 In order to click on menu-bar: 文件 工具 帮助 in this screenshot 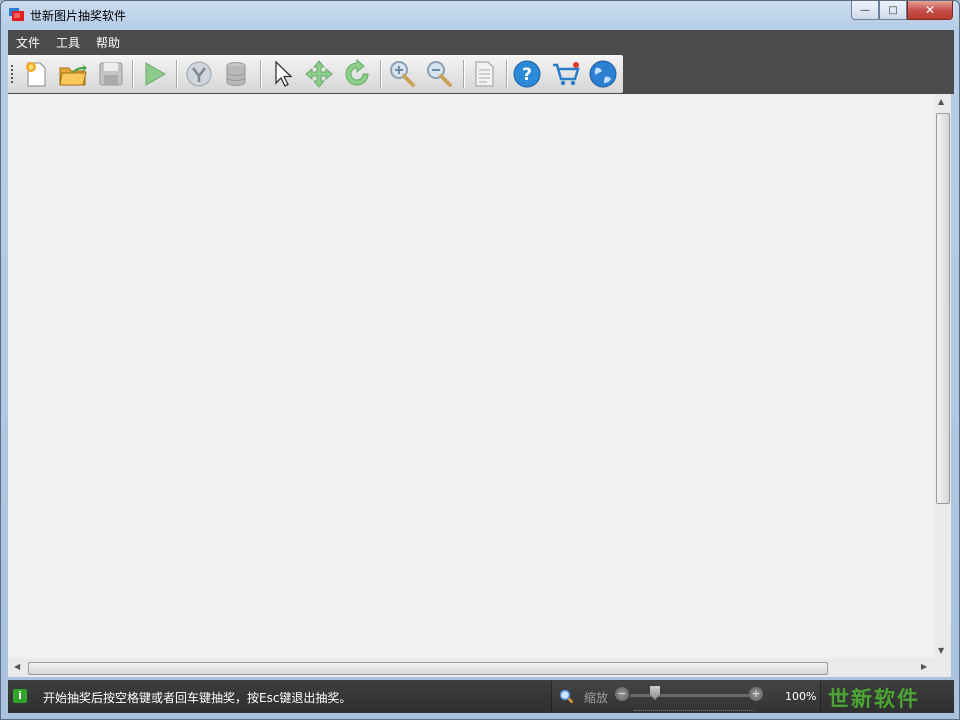, I will do `click(481, 42)`.